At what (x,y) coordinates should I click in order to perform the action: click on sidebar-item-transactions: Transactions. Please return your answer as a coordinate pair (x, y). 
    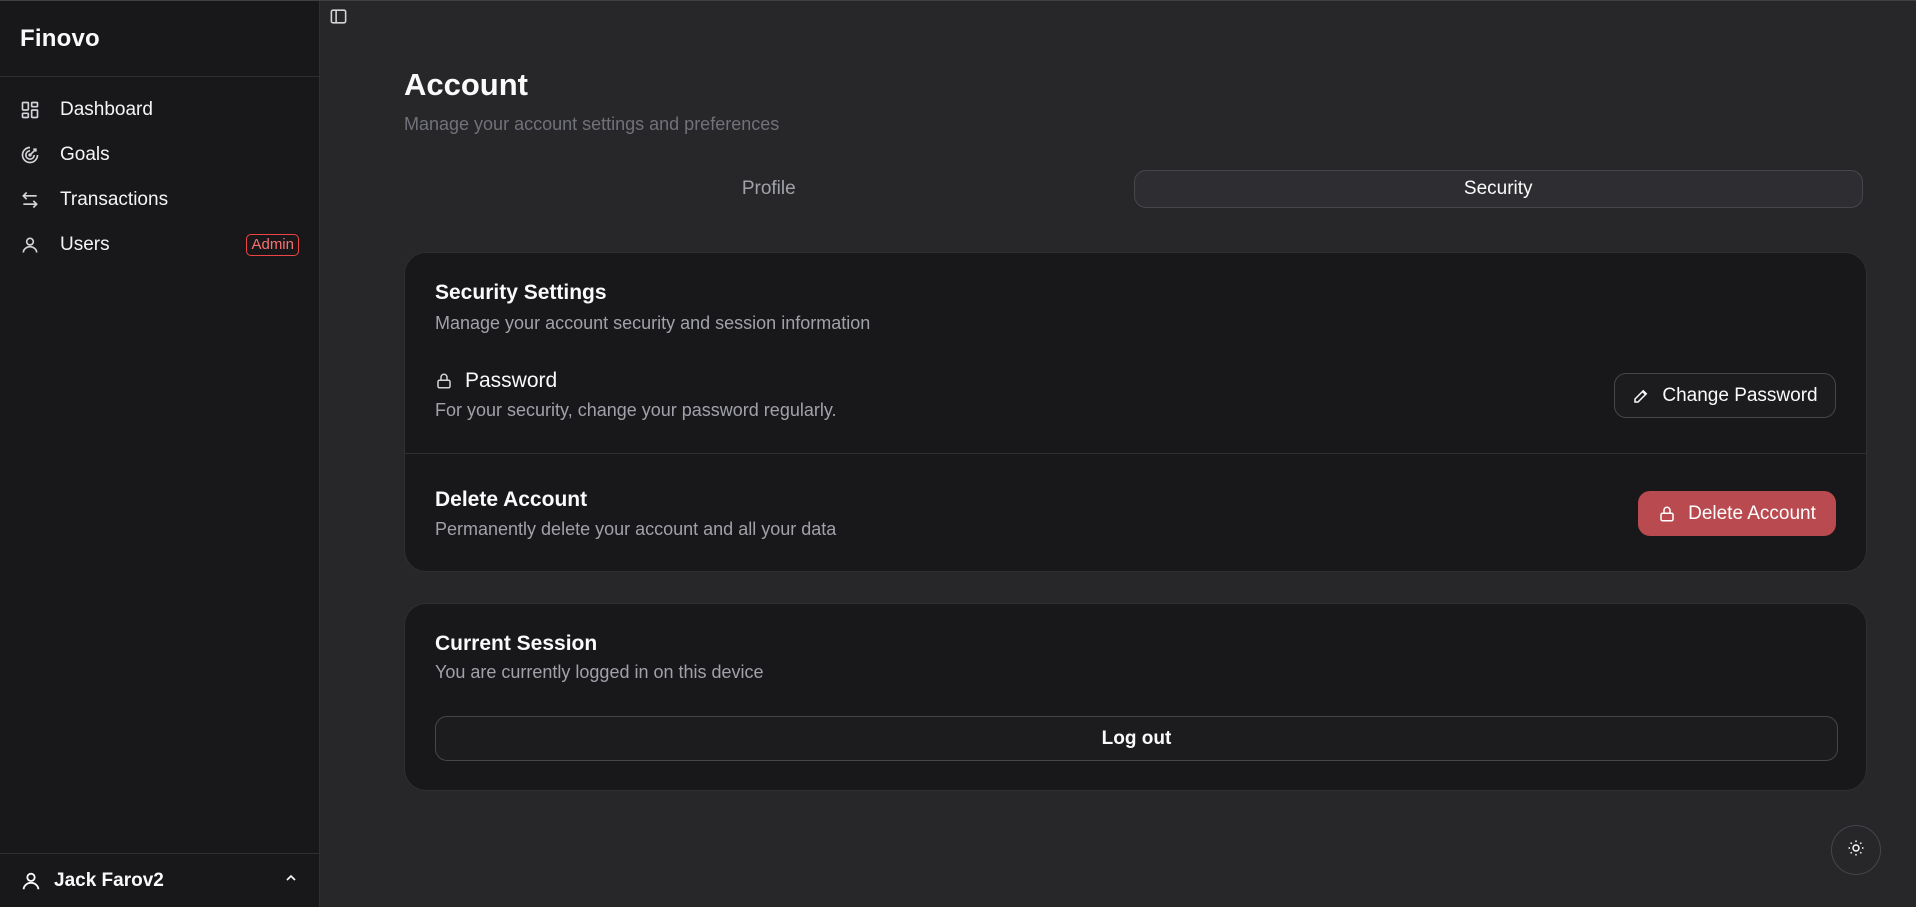
    Looking at the image, I should click on (159, 199).